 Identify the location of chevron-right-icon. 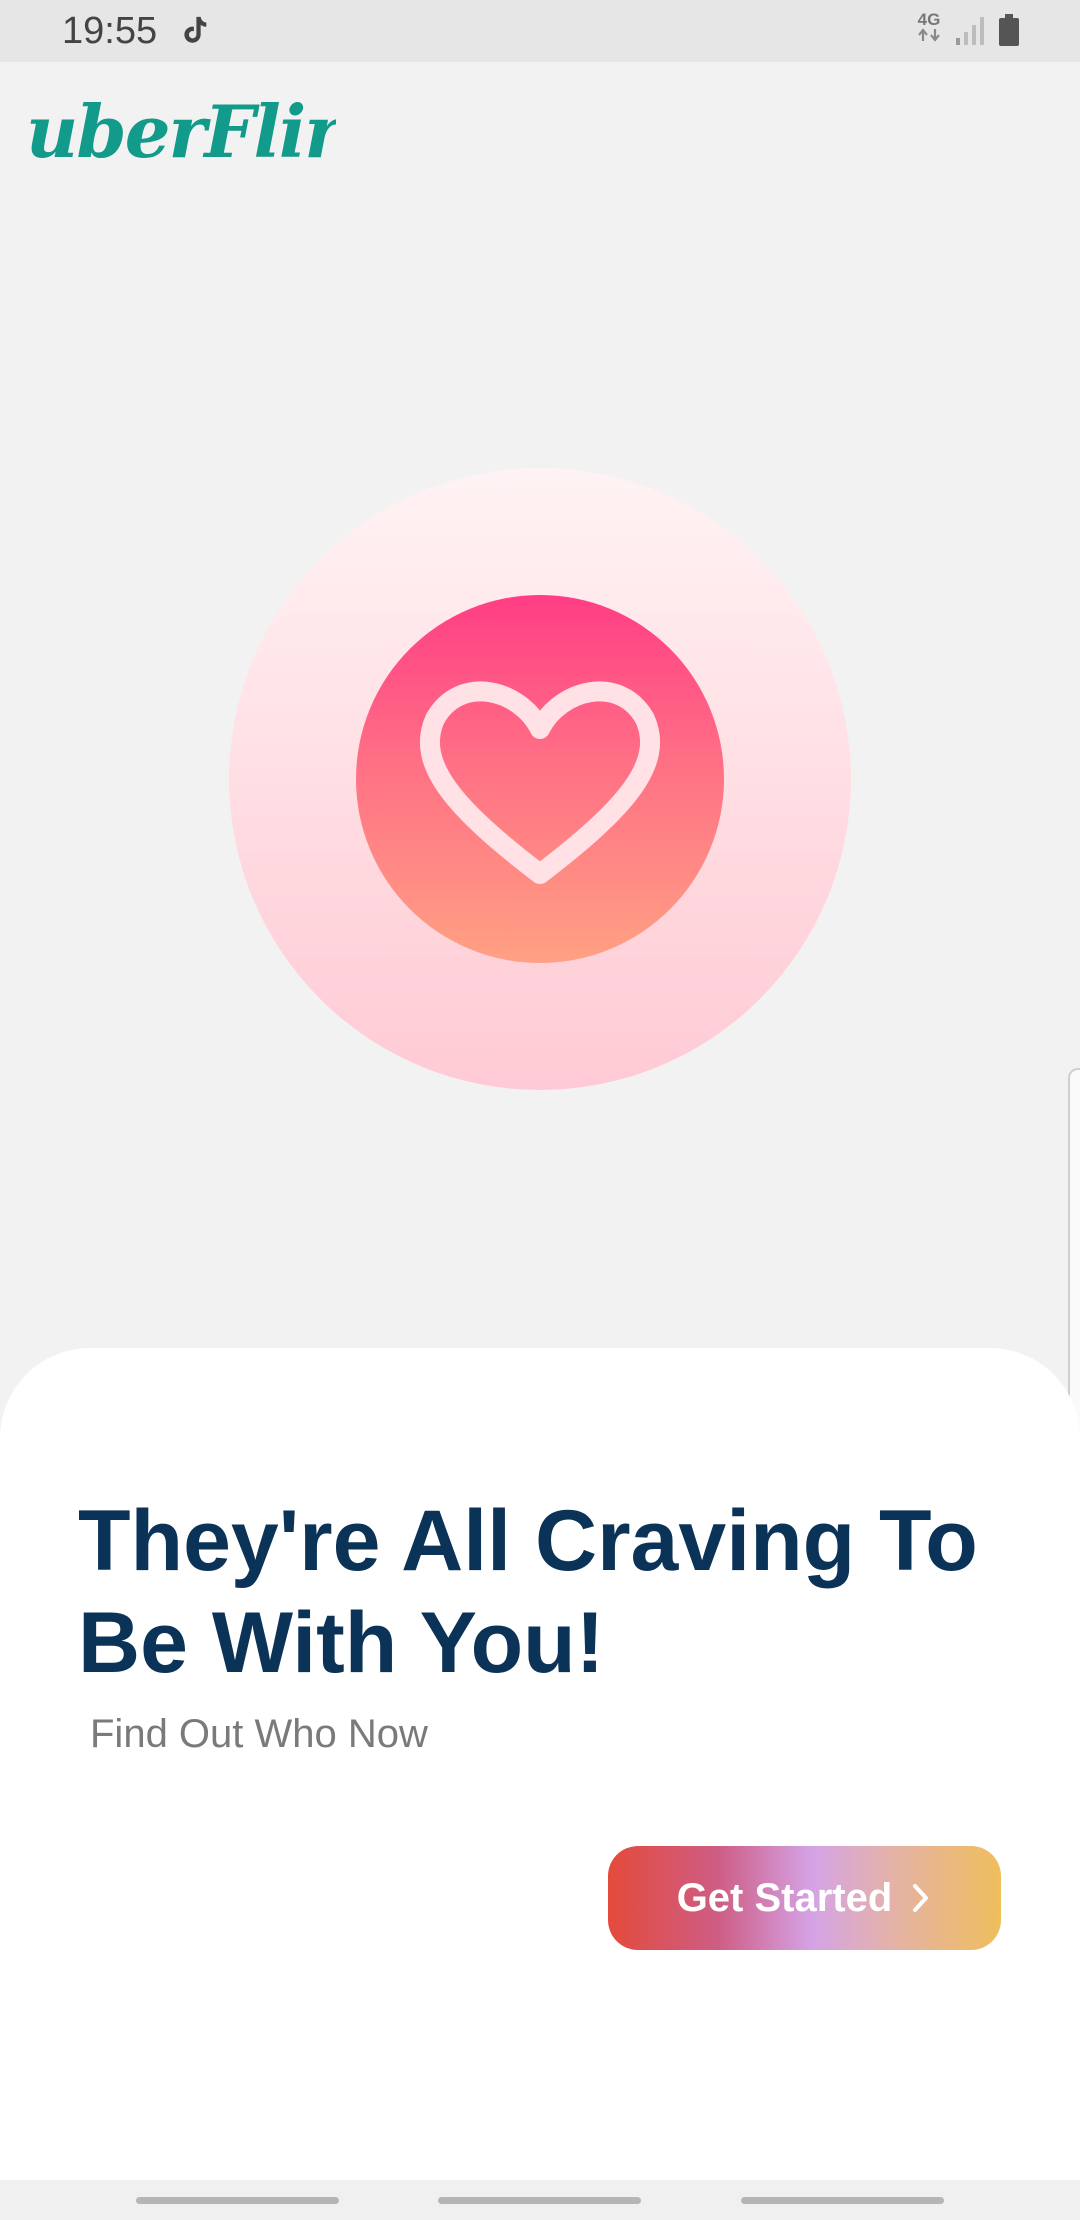
(921, 1898).